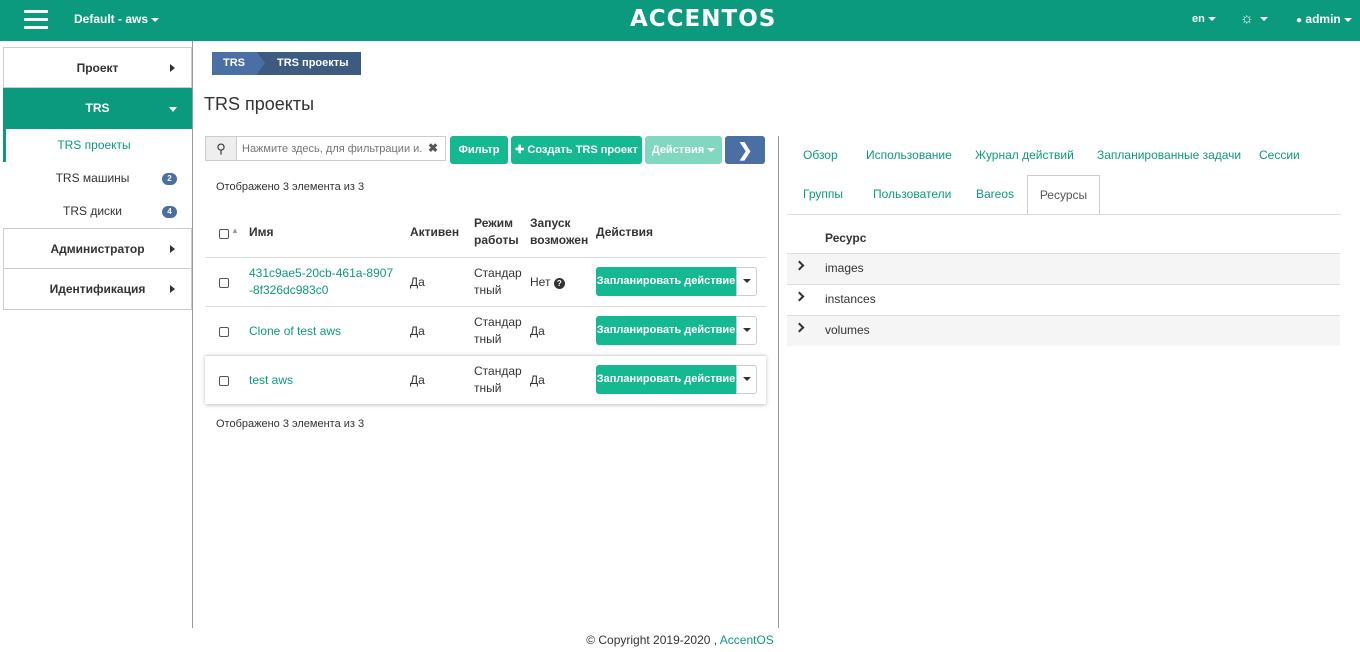 The image size is (1360, 652). Describe the element at coordinates (309, 63) in the screenshot. I see `breadcrumb-item-trs-projects: TRS проекты` at that location.